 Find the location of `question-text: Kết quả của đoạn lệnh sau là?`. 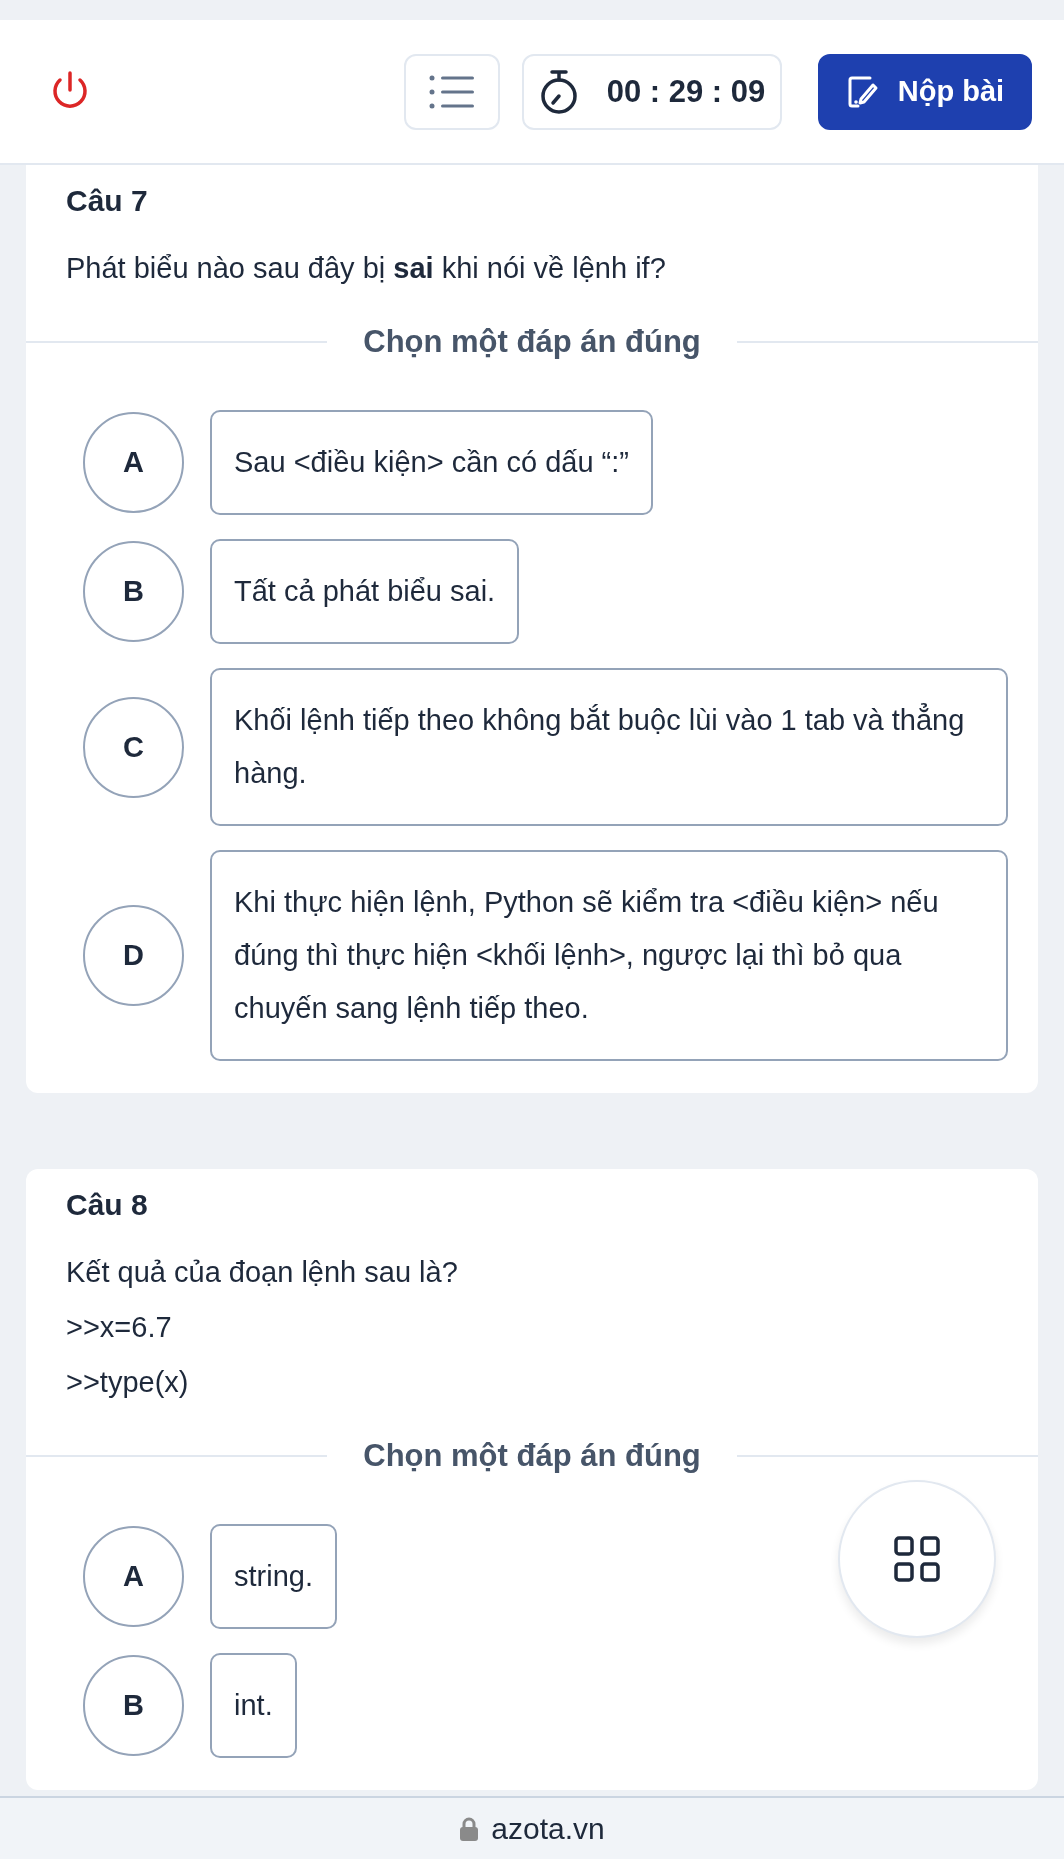

question-text: Kết quả của đoạn lệnh sau là? is located at coordinates (262, 1272).